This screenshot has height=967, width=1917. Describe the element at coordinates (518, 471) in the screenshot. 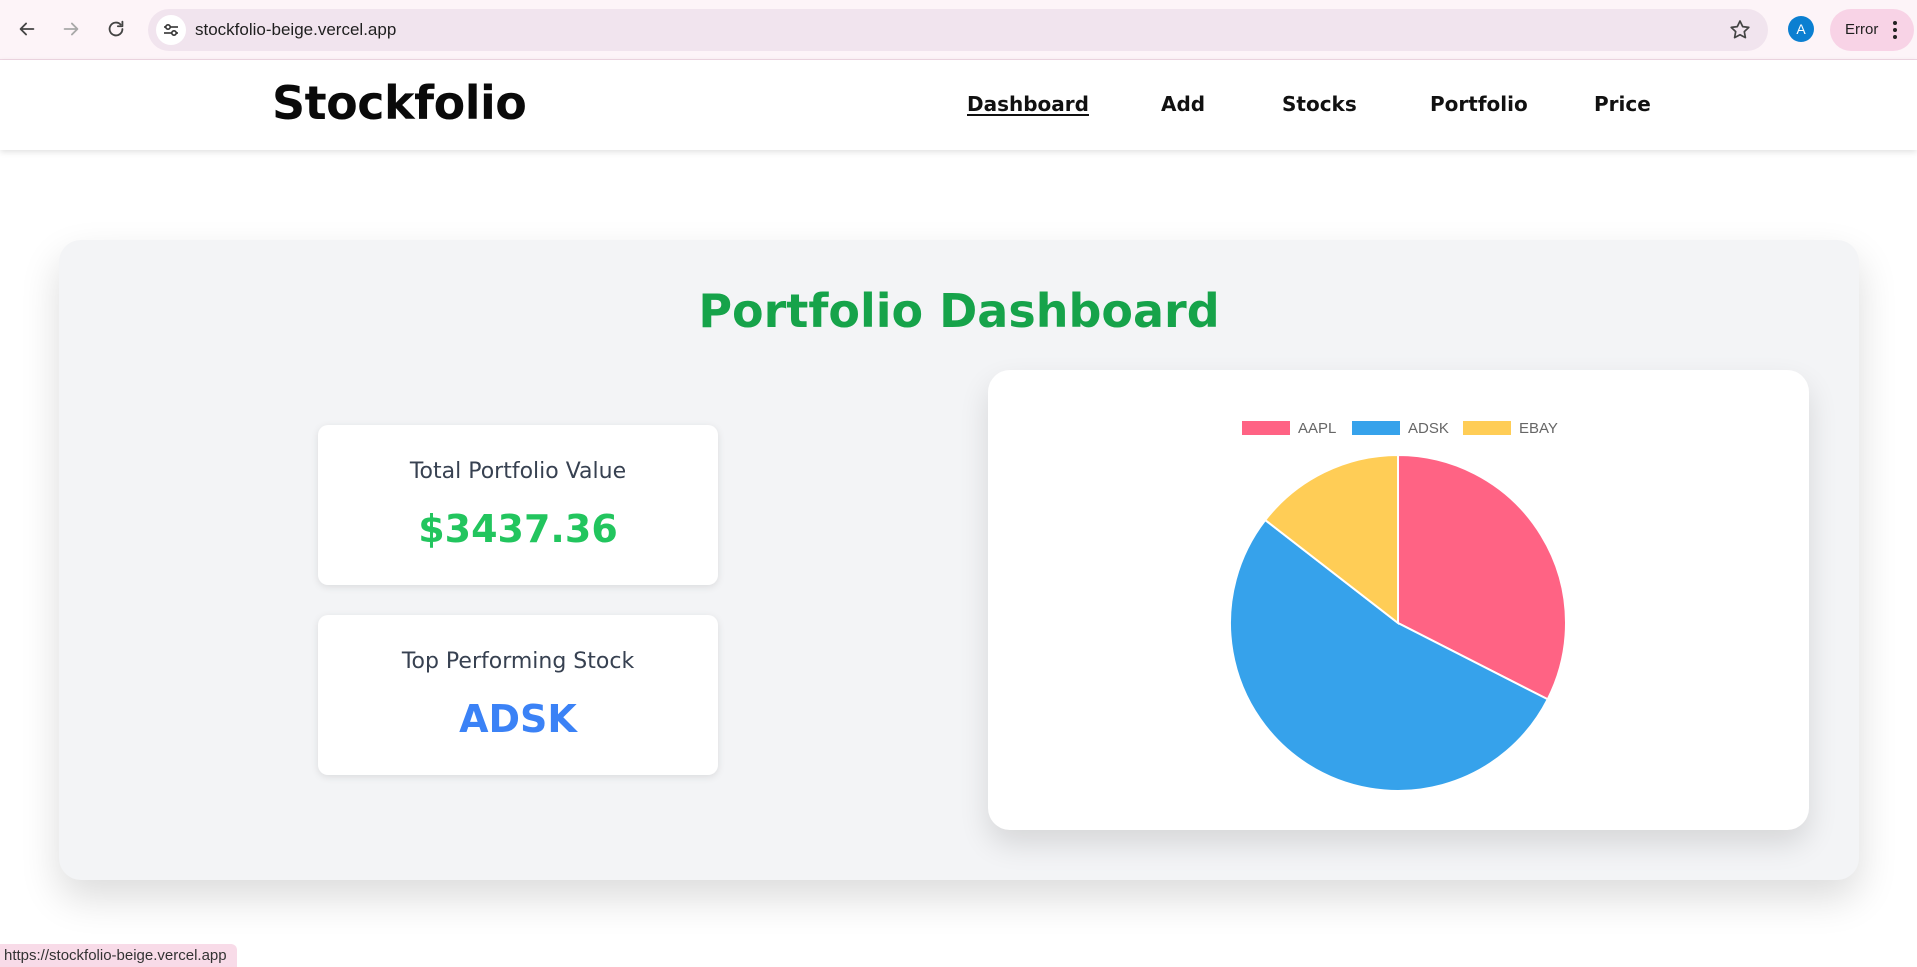

I see `total-value-label: Total Portfolio Value` at that location.